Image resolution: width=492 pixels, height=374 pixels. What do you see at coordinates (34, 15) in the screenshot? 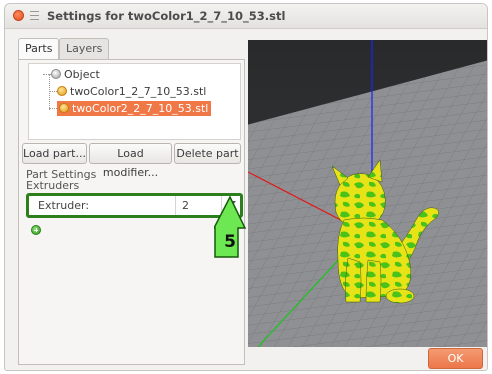
I see `window-menu-icon` at bounding box center [34, 15].